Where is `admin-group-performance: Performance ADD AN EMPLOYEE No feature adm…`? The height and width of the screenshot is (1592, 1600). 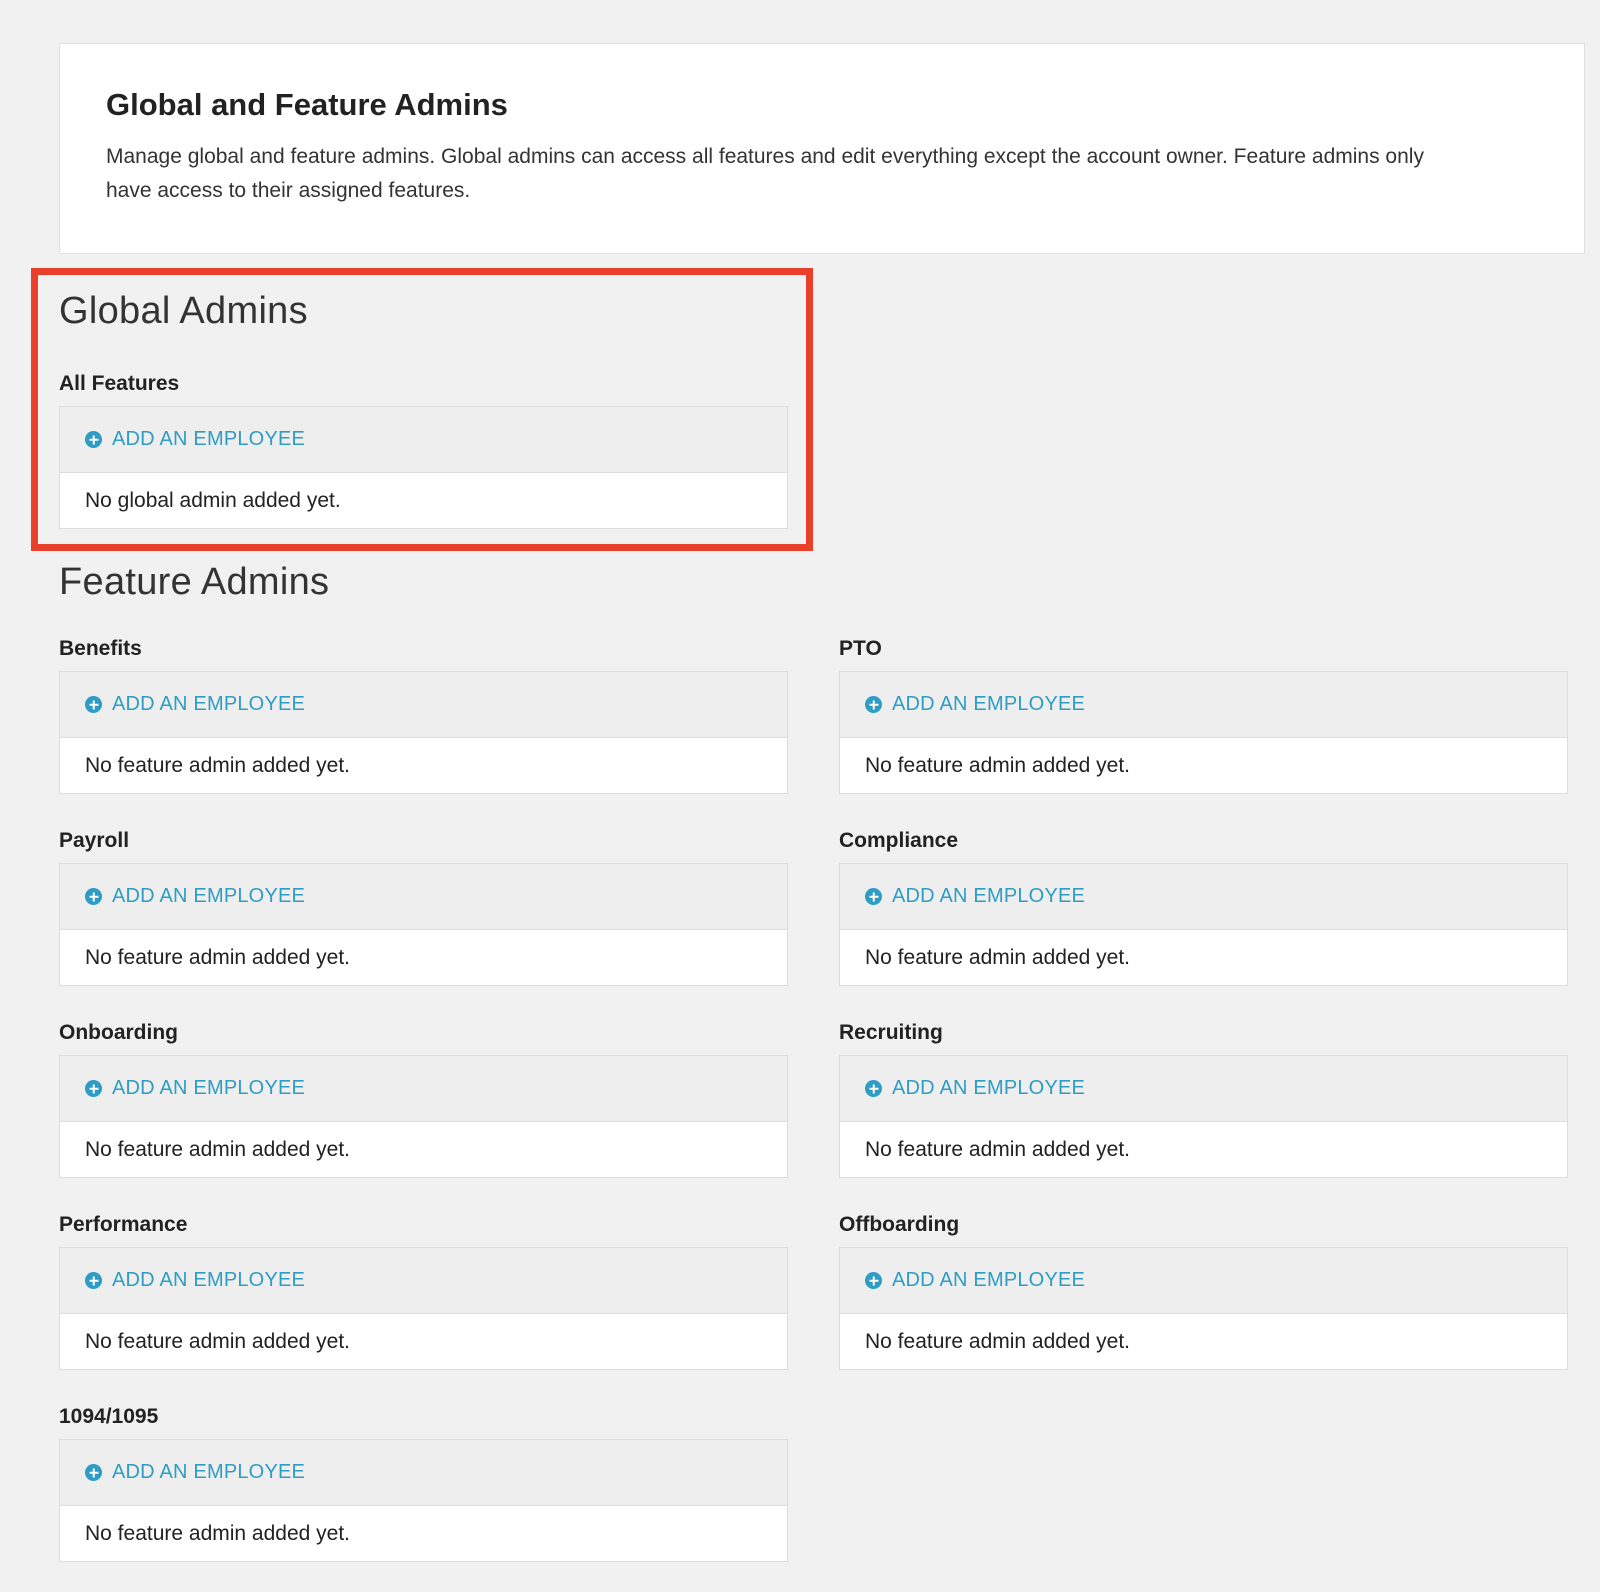 admin-group-performance: Performance ADD AN EMPLOYEE No feature adm… is located at coordinates (423, 1290).